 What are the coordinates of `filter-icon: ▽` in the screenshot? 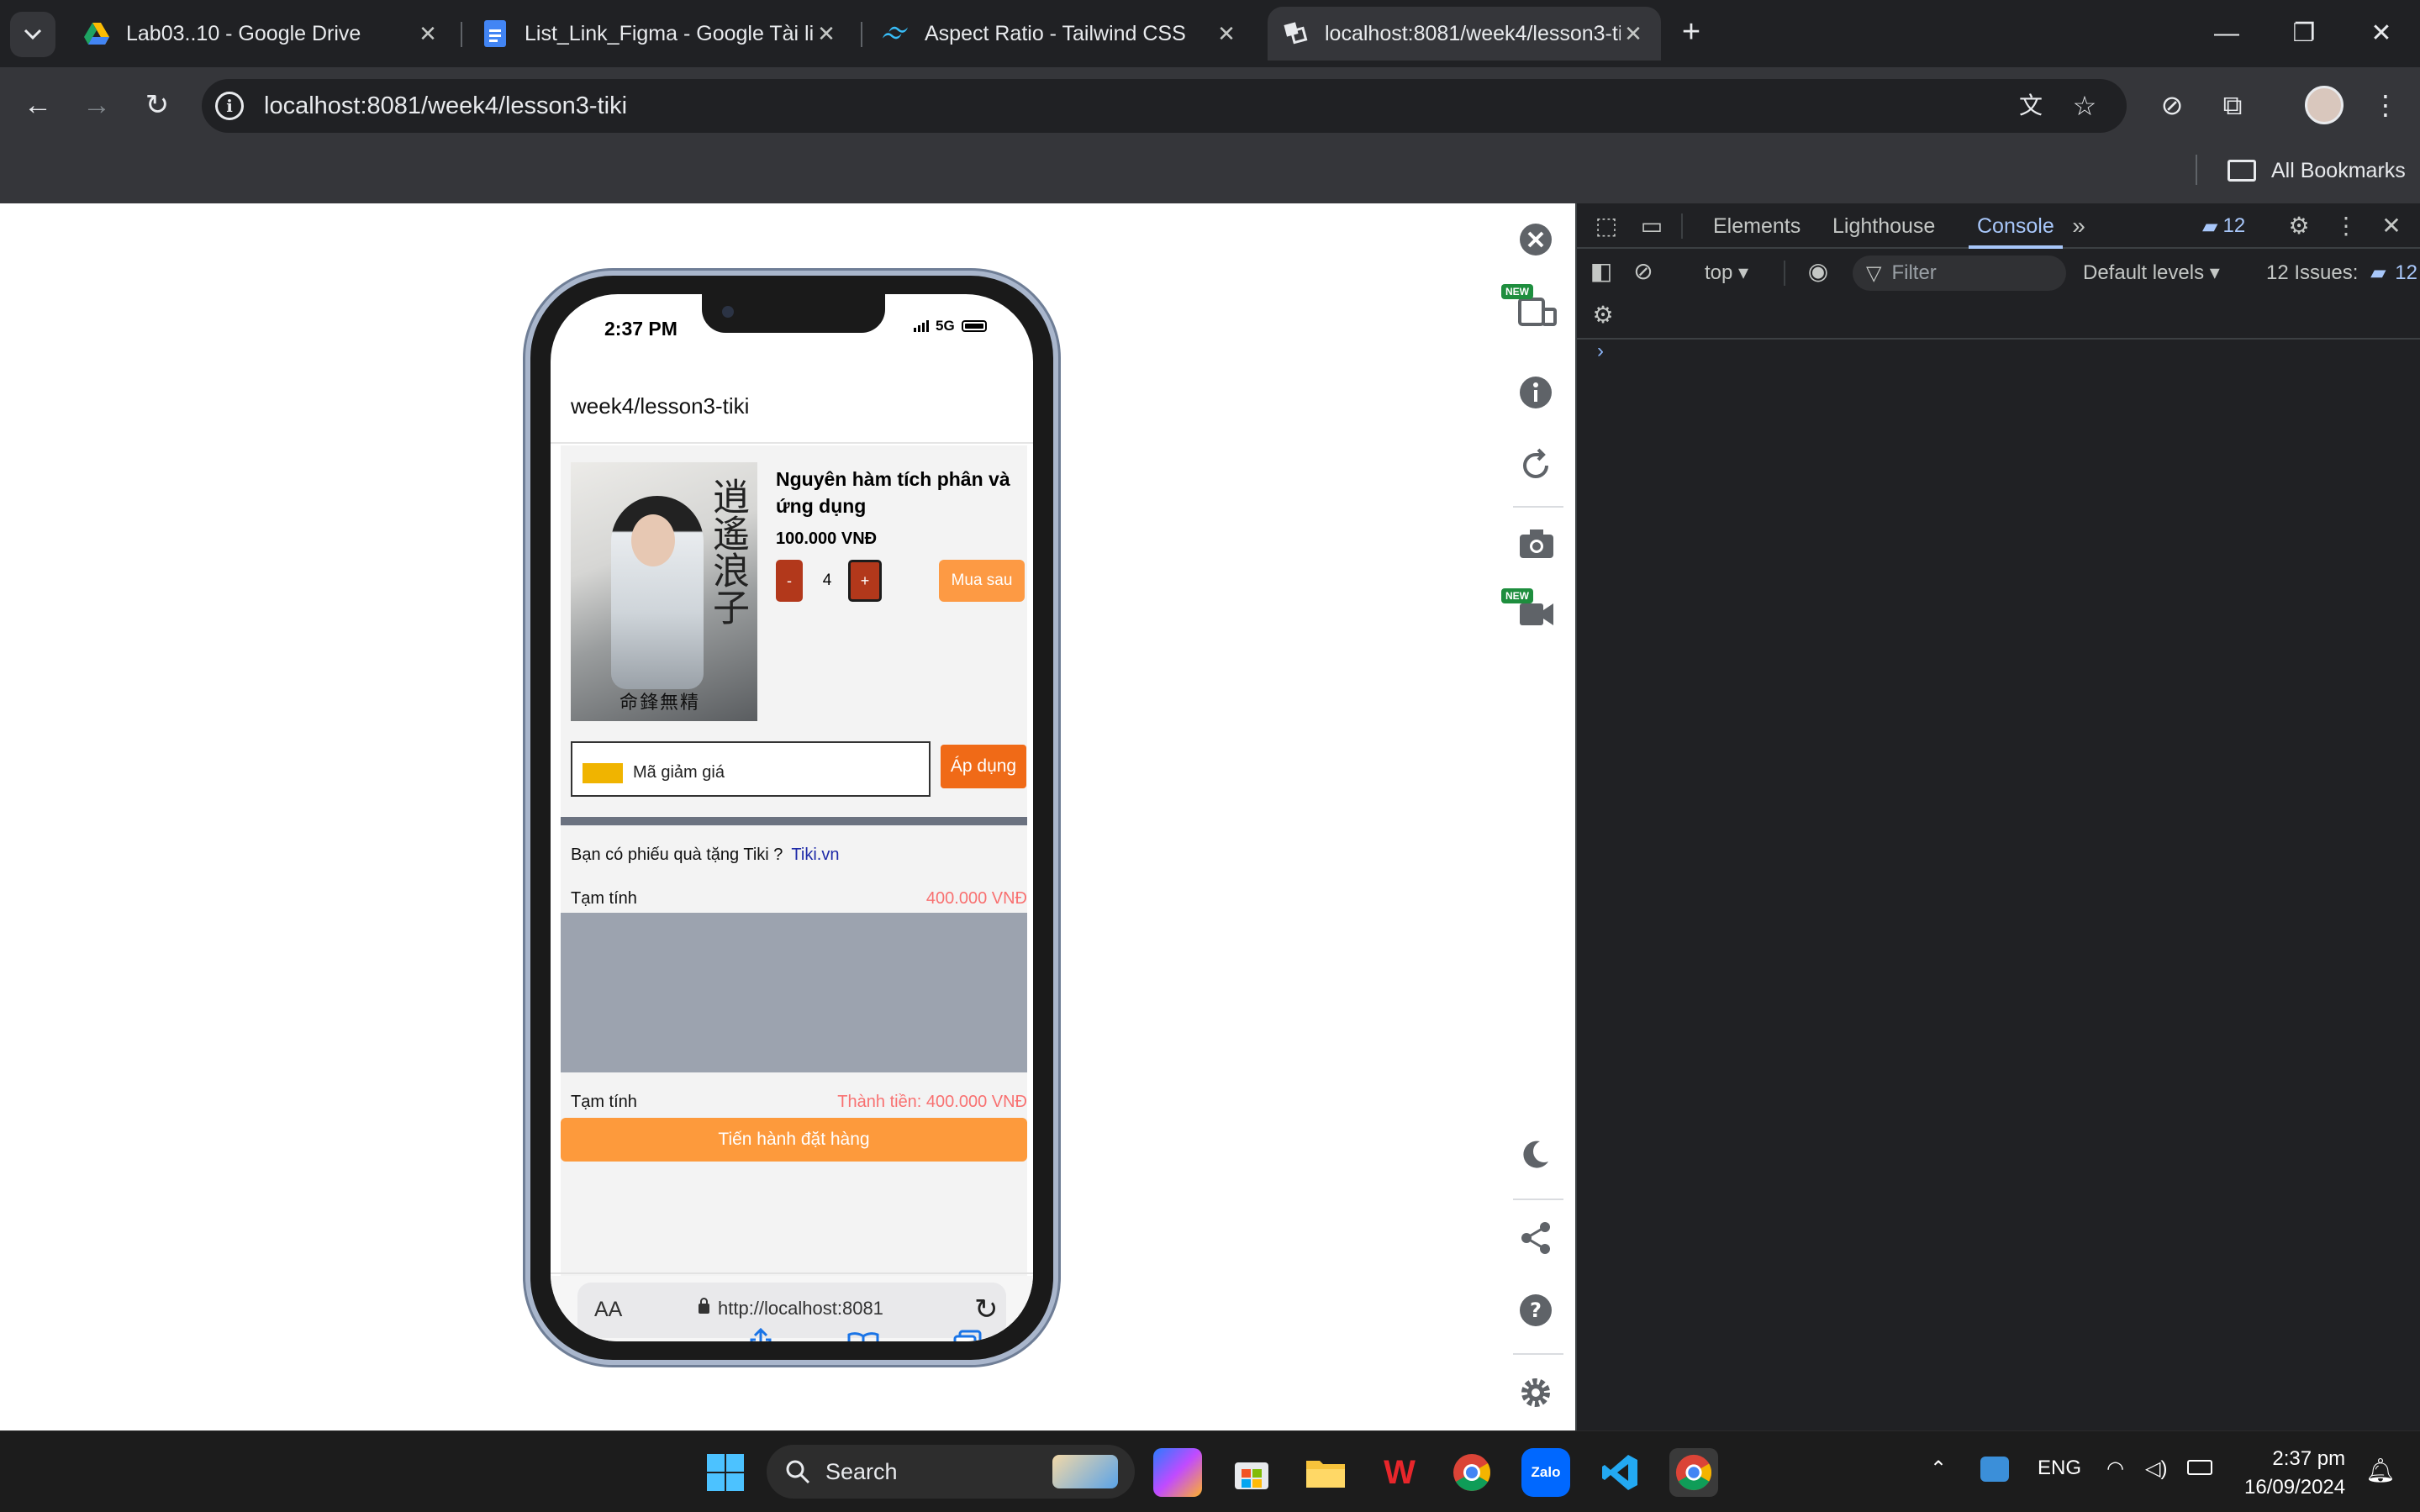 It's located at (1874, 273).